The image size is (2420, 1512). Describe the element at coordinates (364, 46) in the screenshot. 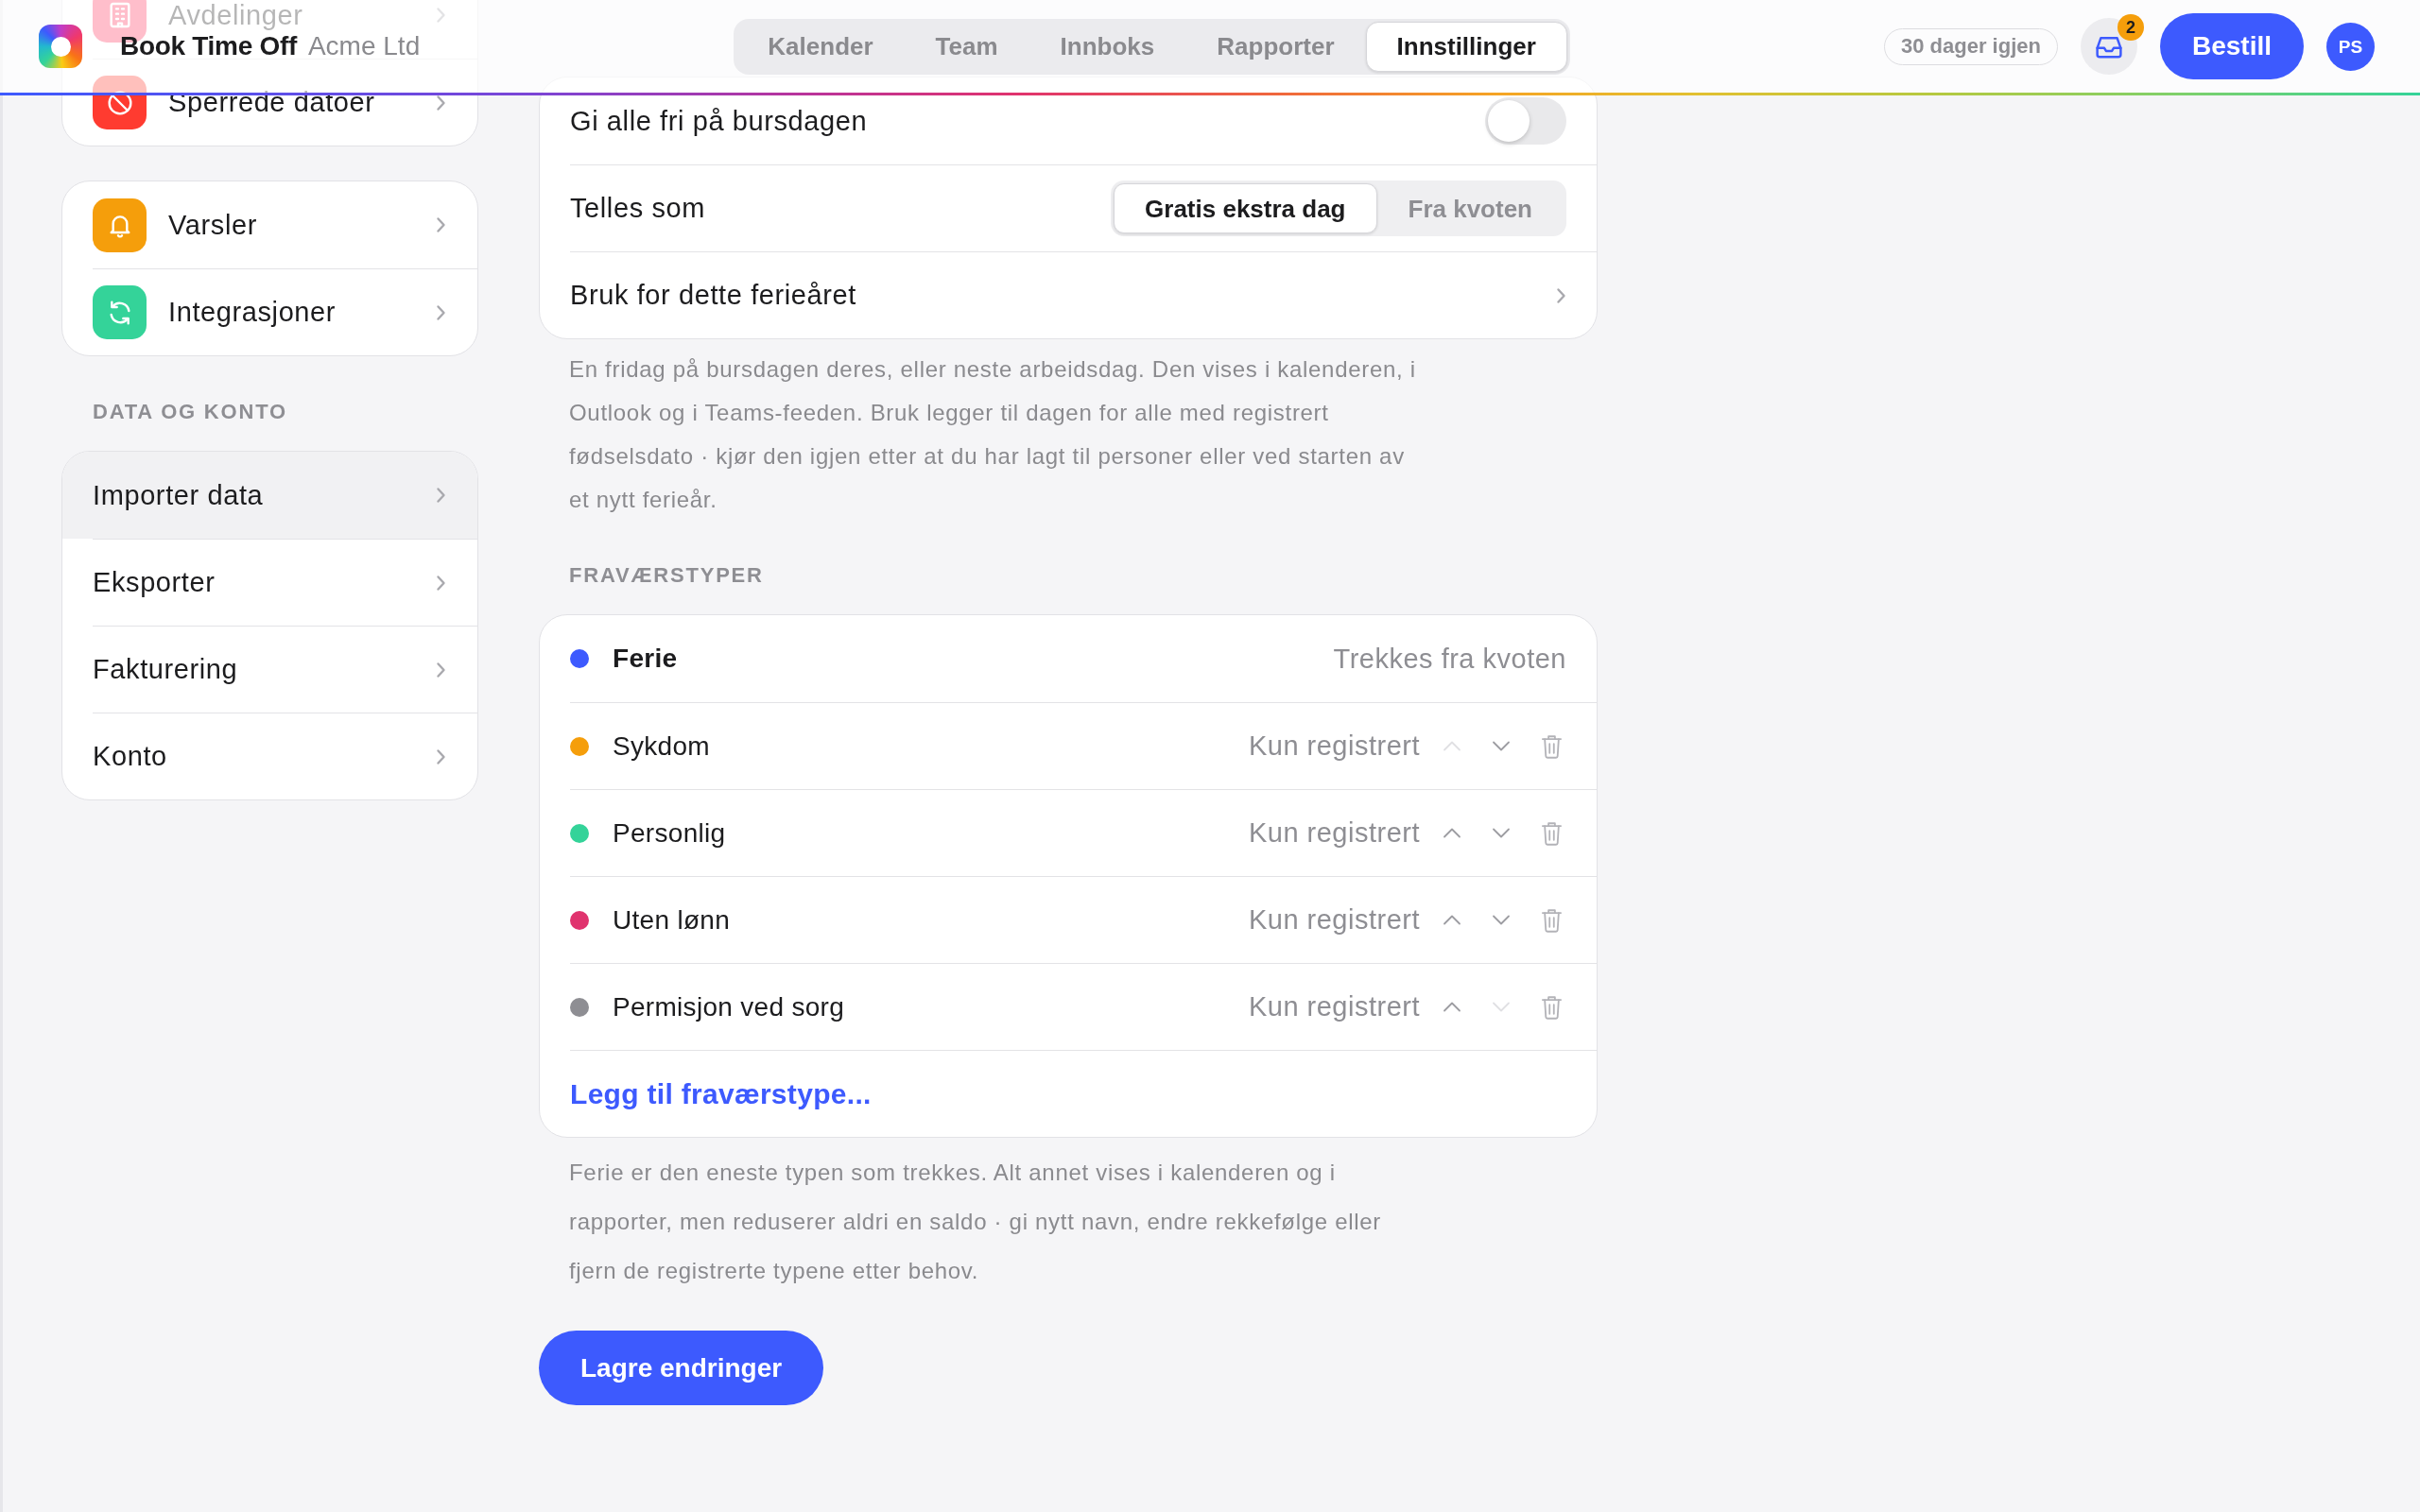

I see `company-name: Acme Ltd` at that location.